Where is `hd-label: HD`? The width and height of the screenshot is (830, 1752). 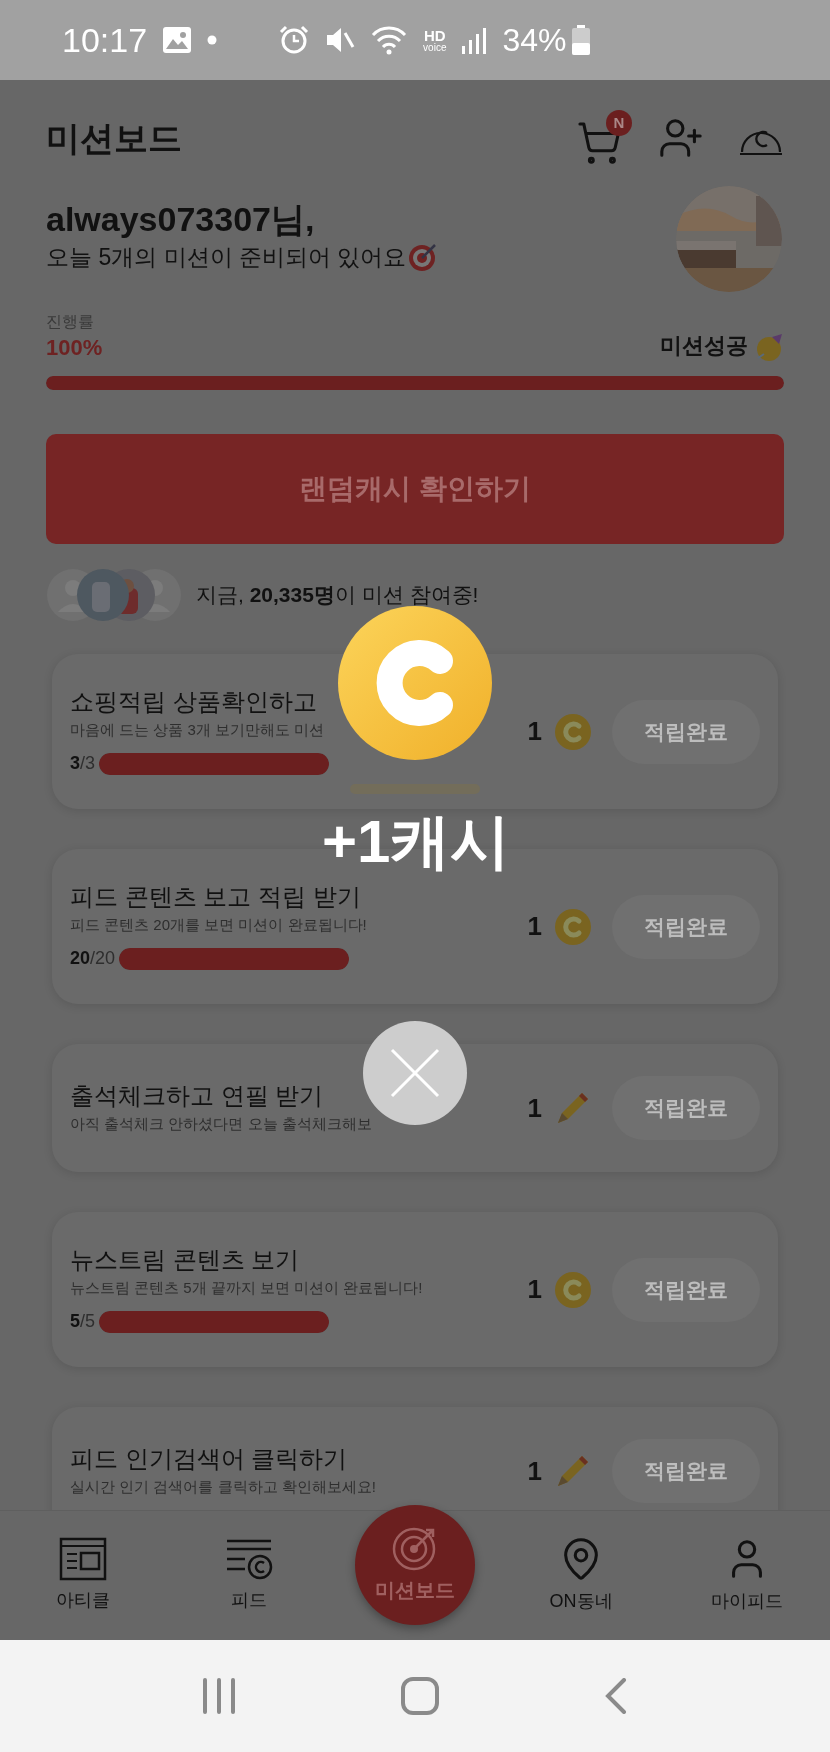 hd-label: HD is located at coordinates (434, 35).